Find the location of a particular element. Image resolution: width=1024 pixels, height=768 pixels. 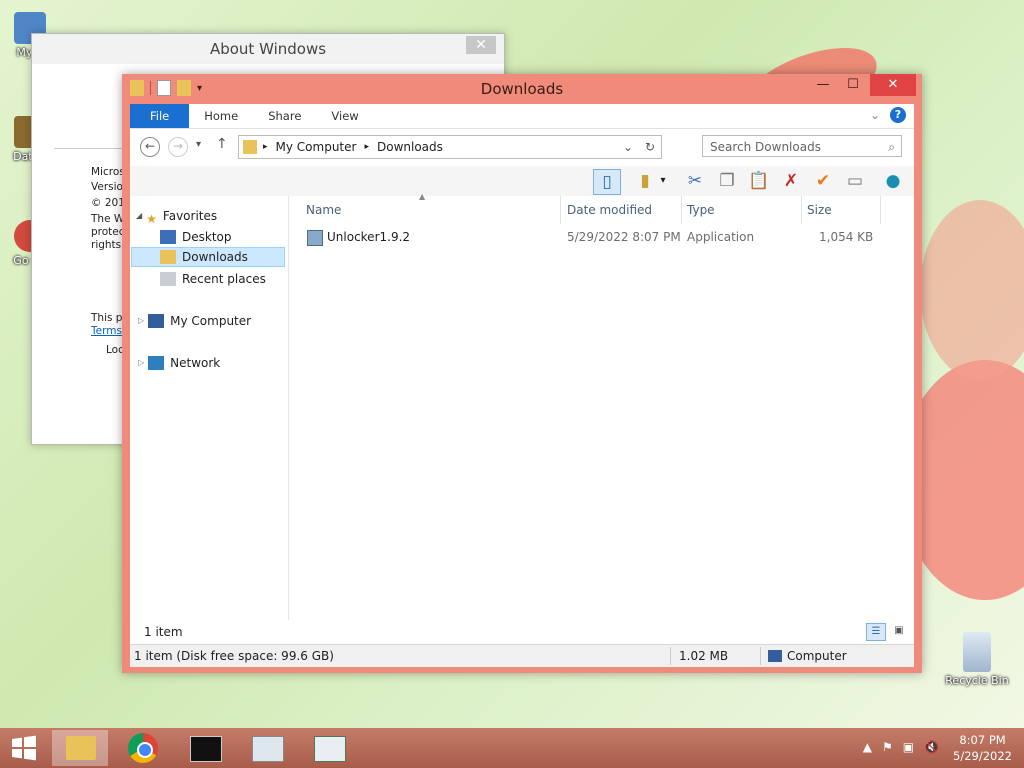

checkmark-icon: ✔ is located at coordinates (823, 181).